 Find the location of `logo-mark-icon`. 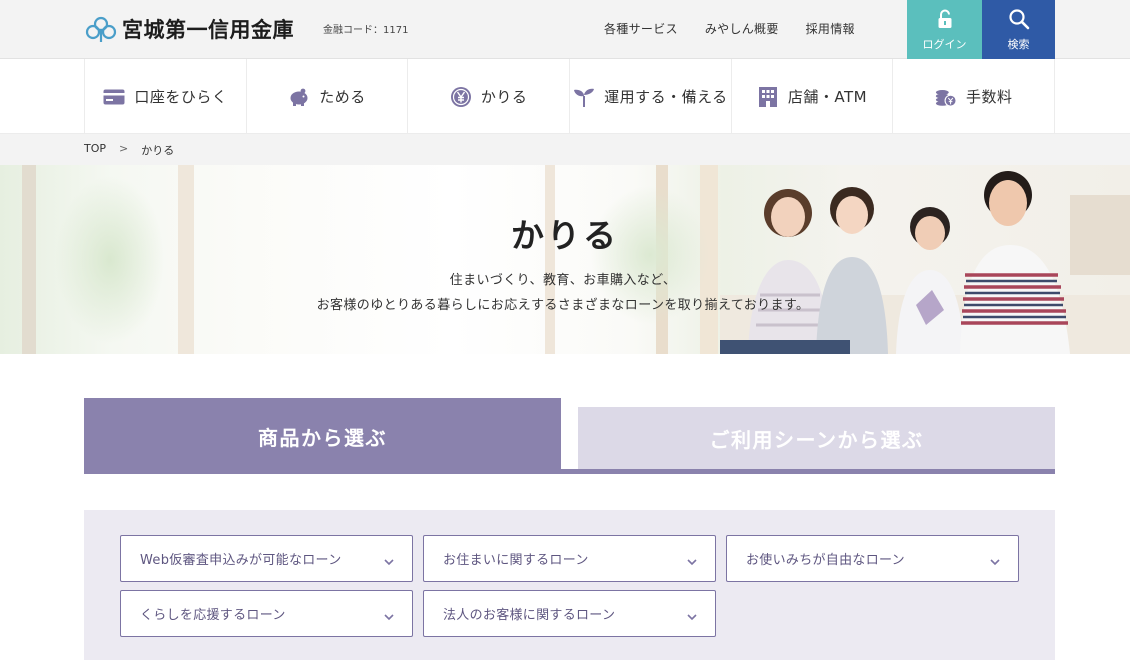

logo-mark-icon is located at coordinates (101, 29).